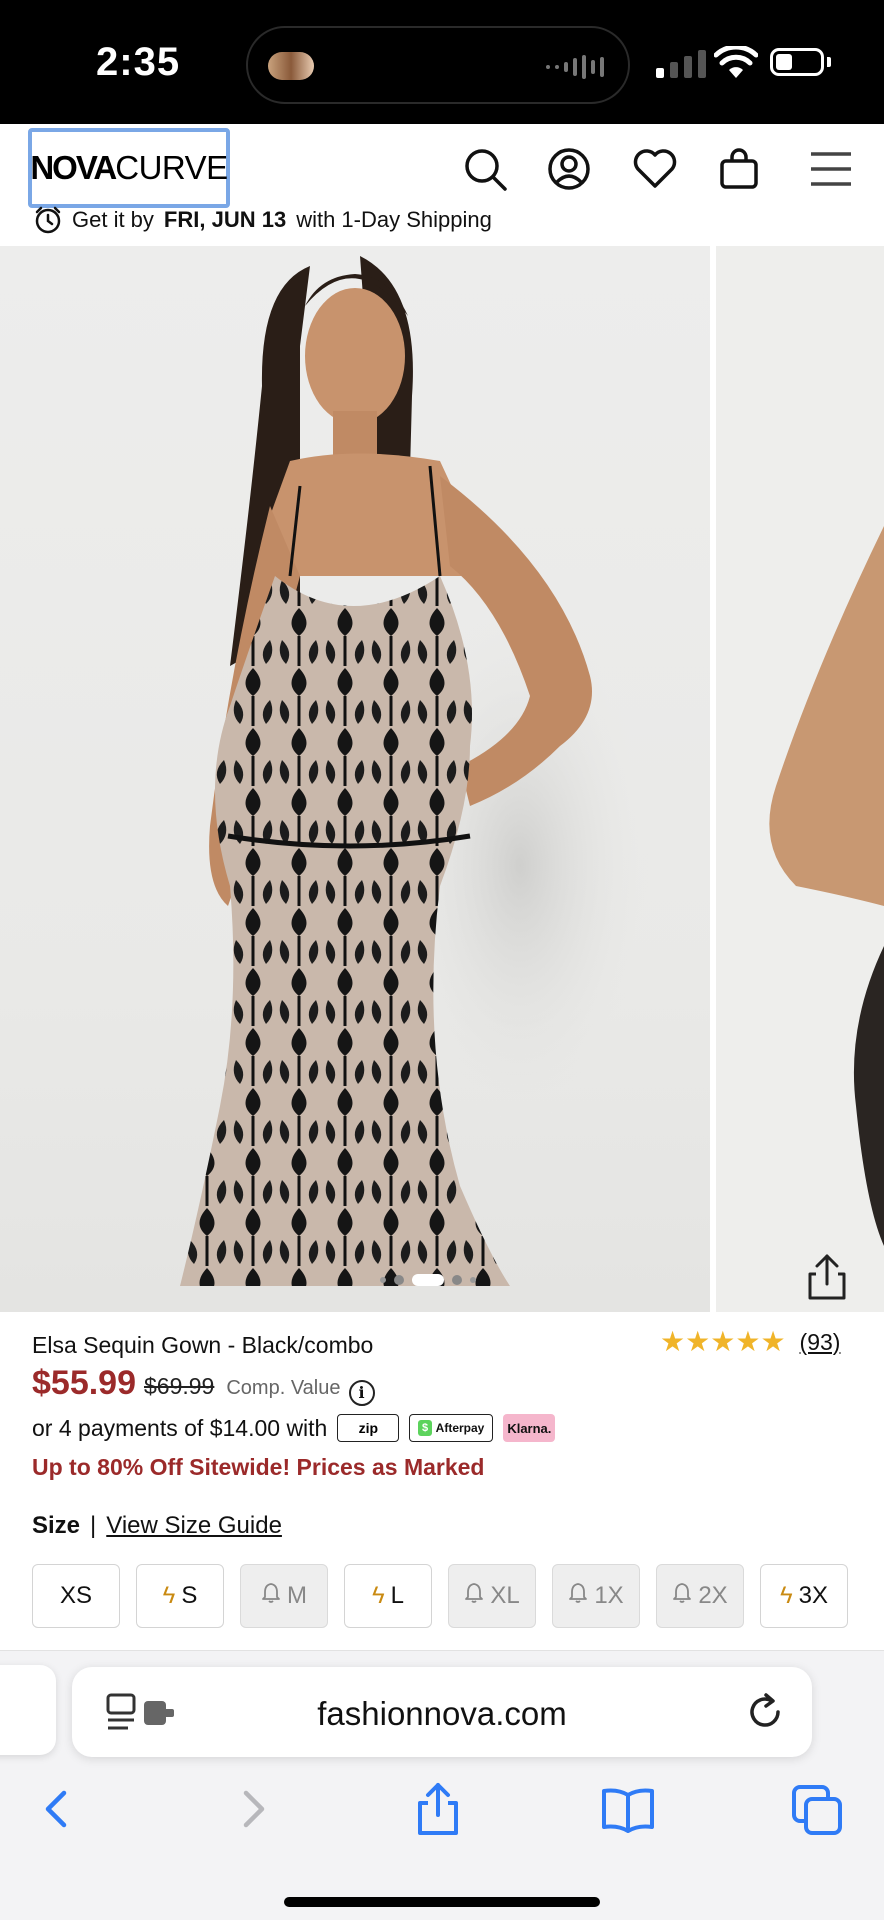 Image resolution: width=884 pixels, height=1920 pixels. I want to click on product-image-next, so click(800, 779).